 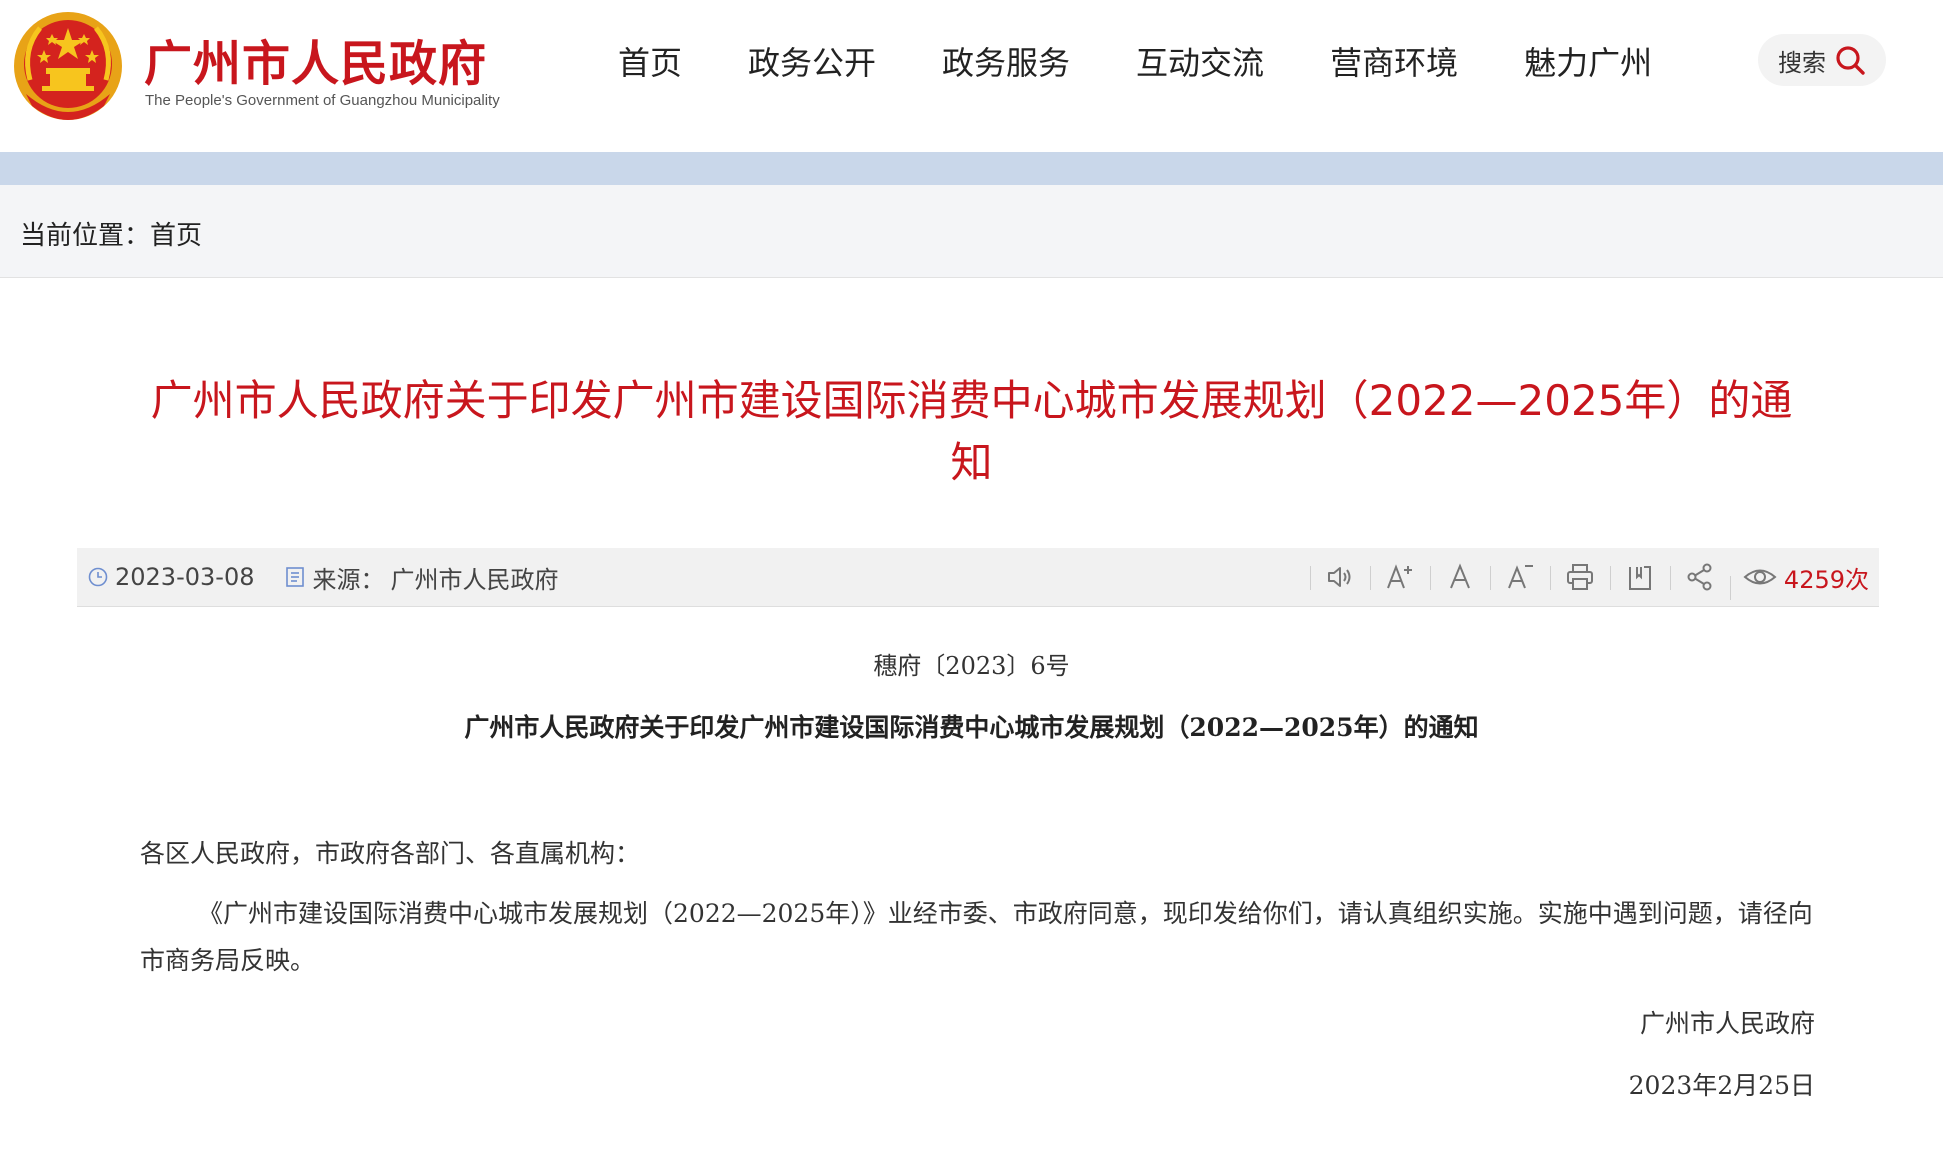 What do you see at coordinates (295, 577) in the screenshot?
I see `document-icon` at bounding box center [295, 577].